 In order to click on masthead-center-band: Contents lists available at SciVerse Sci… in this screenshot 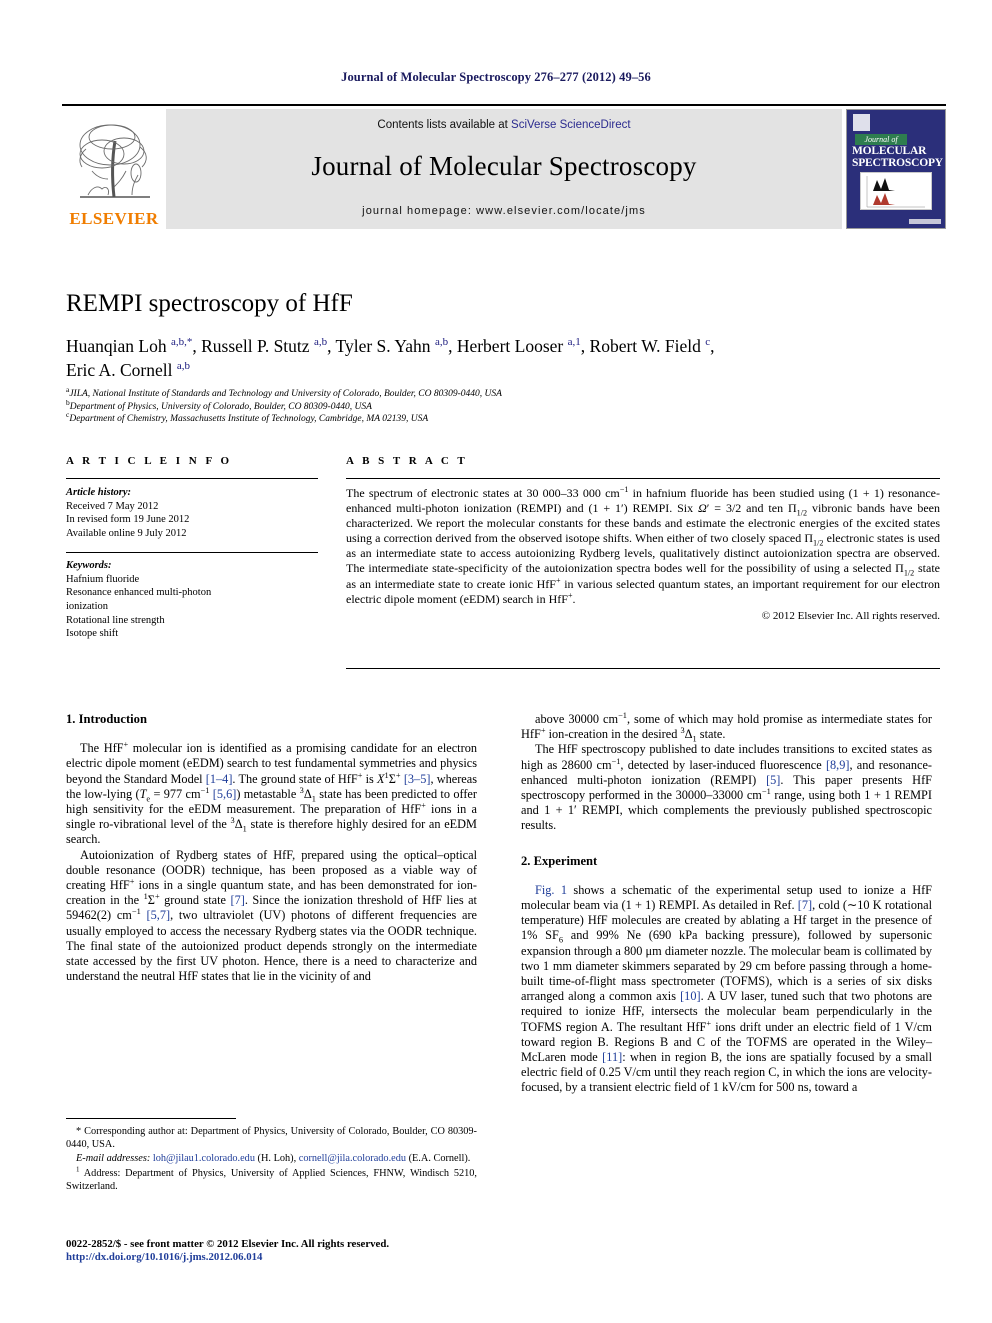, I will do `click(504, 169)`.